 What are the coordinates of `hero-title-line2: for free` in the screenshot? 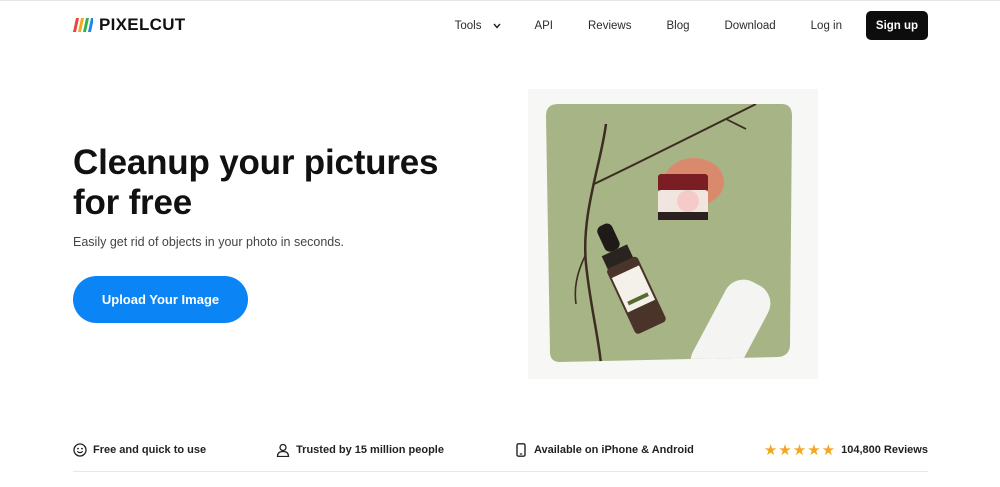 It's located at (132, 202).